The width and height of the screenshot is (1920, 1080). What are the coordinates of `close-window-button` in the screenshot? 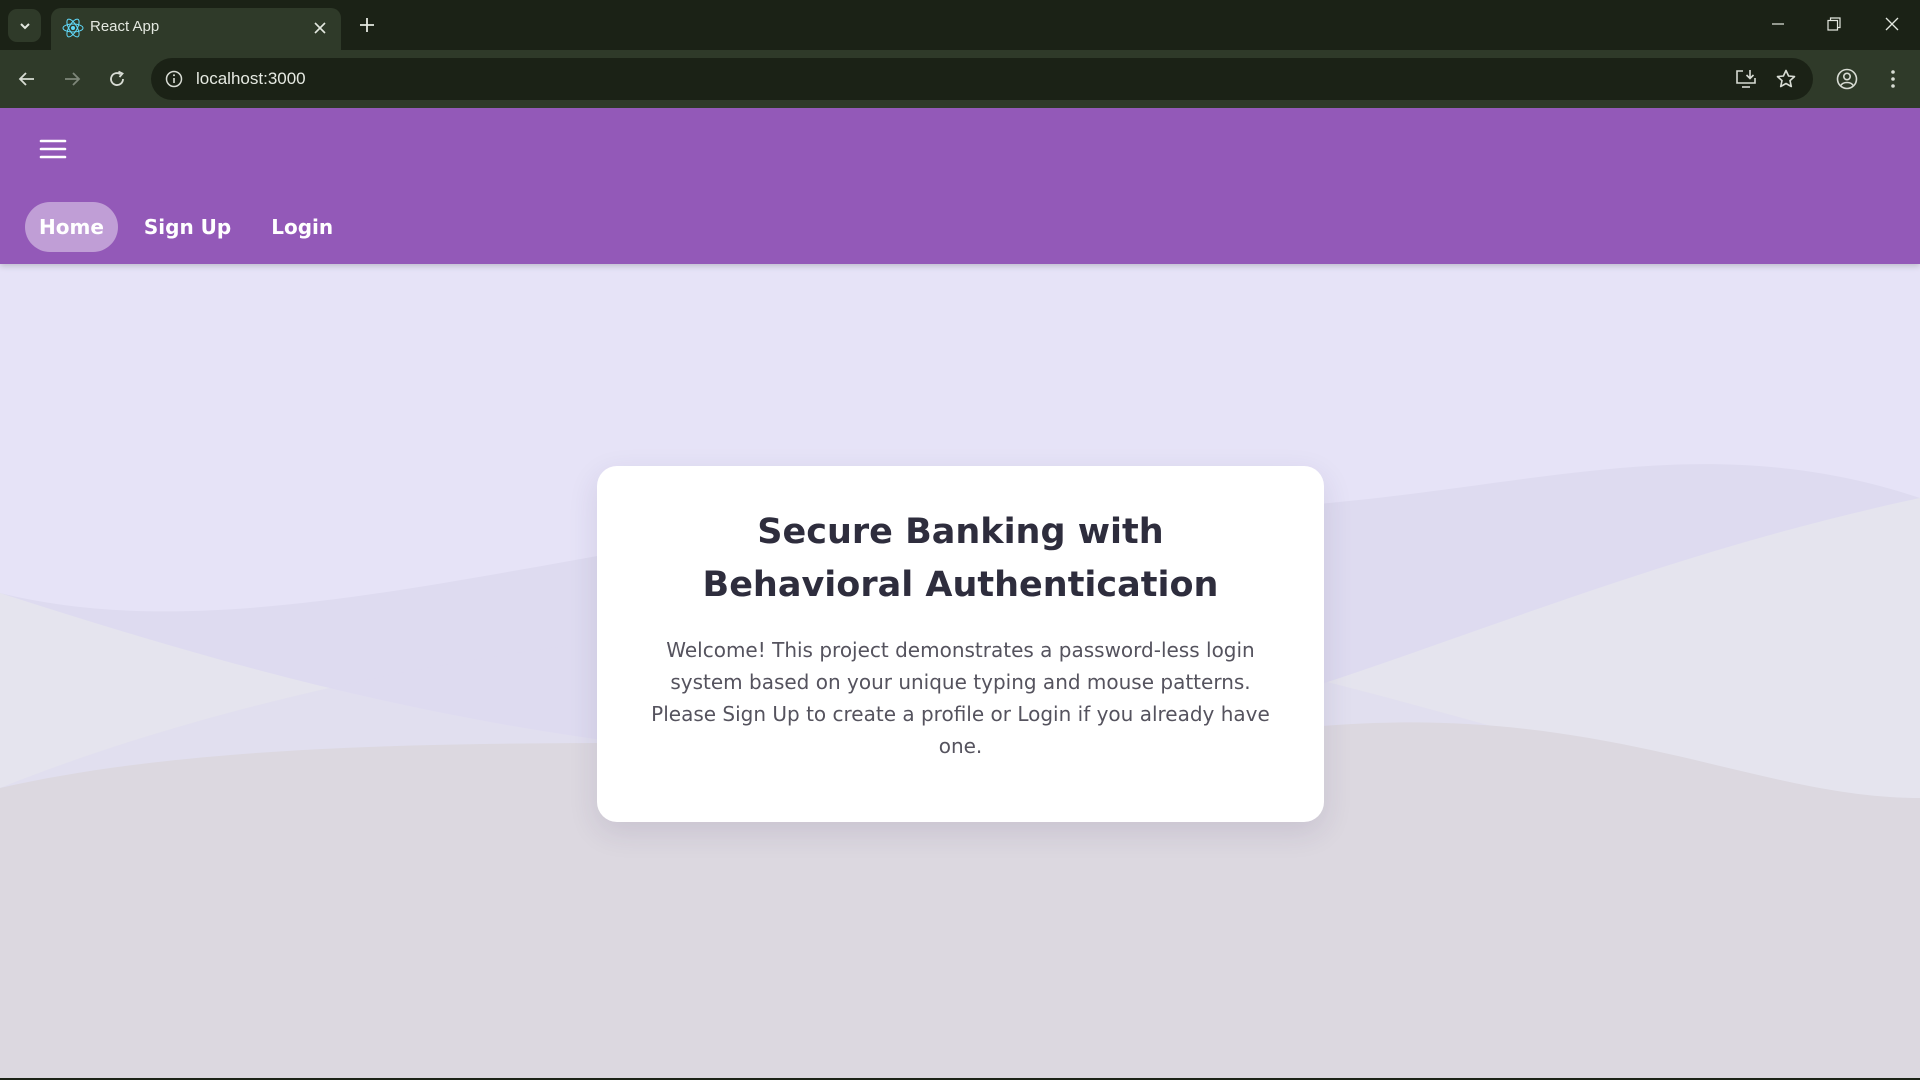 It's located at (1892, 24).